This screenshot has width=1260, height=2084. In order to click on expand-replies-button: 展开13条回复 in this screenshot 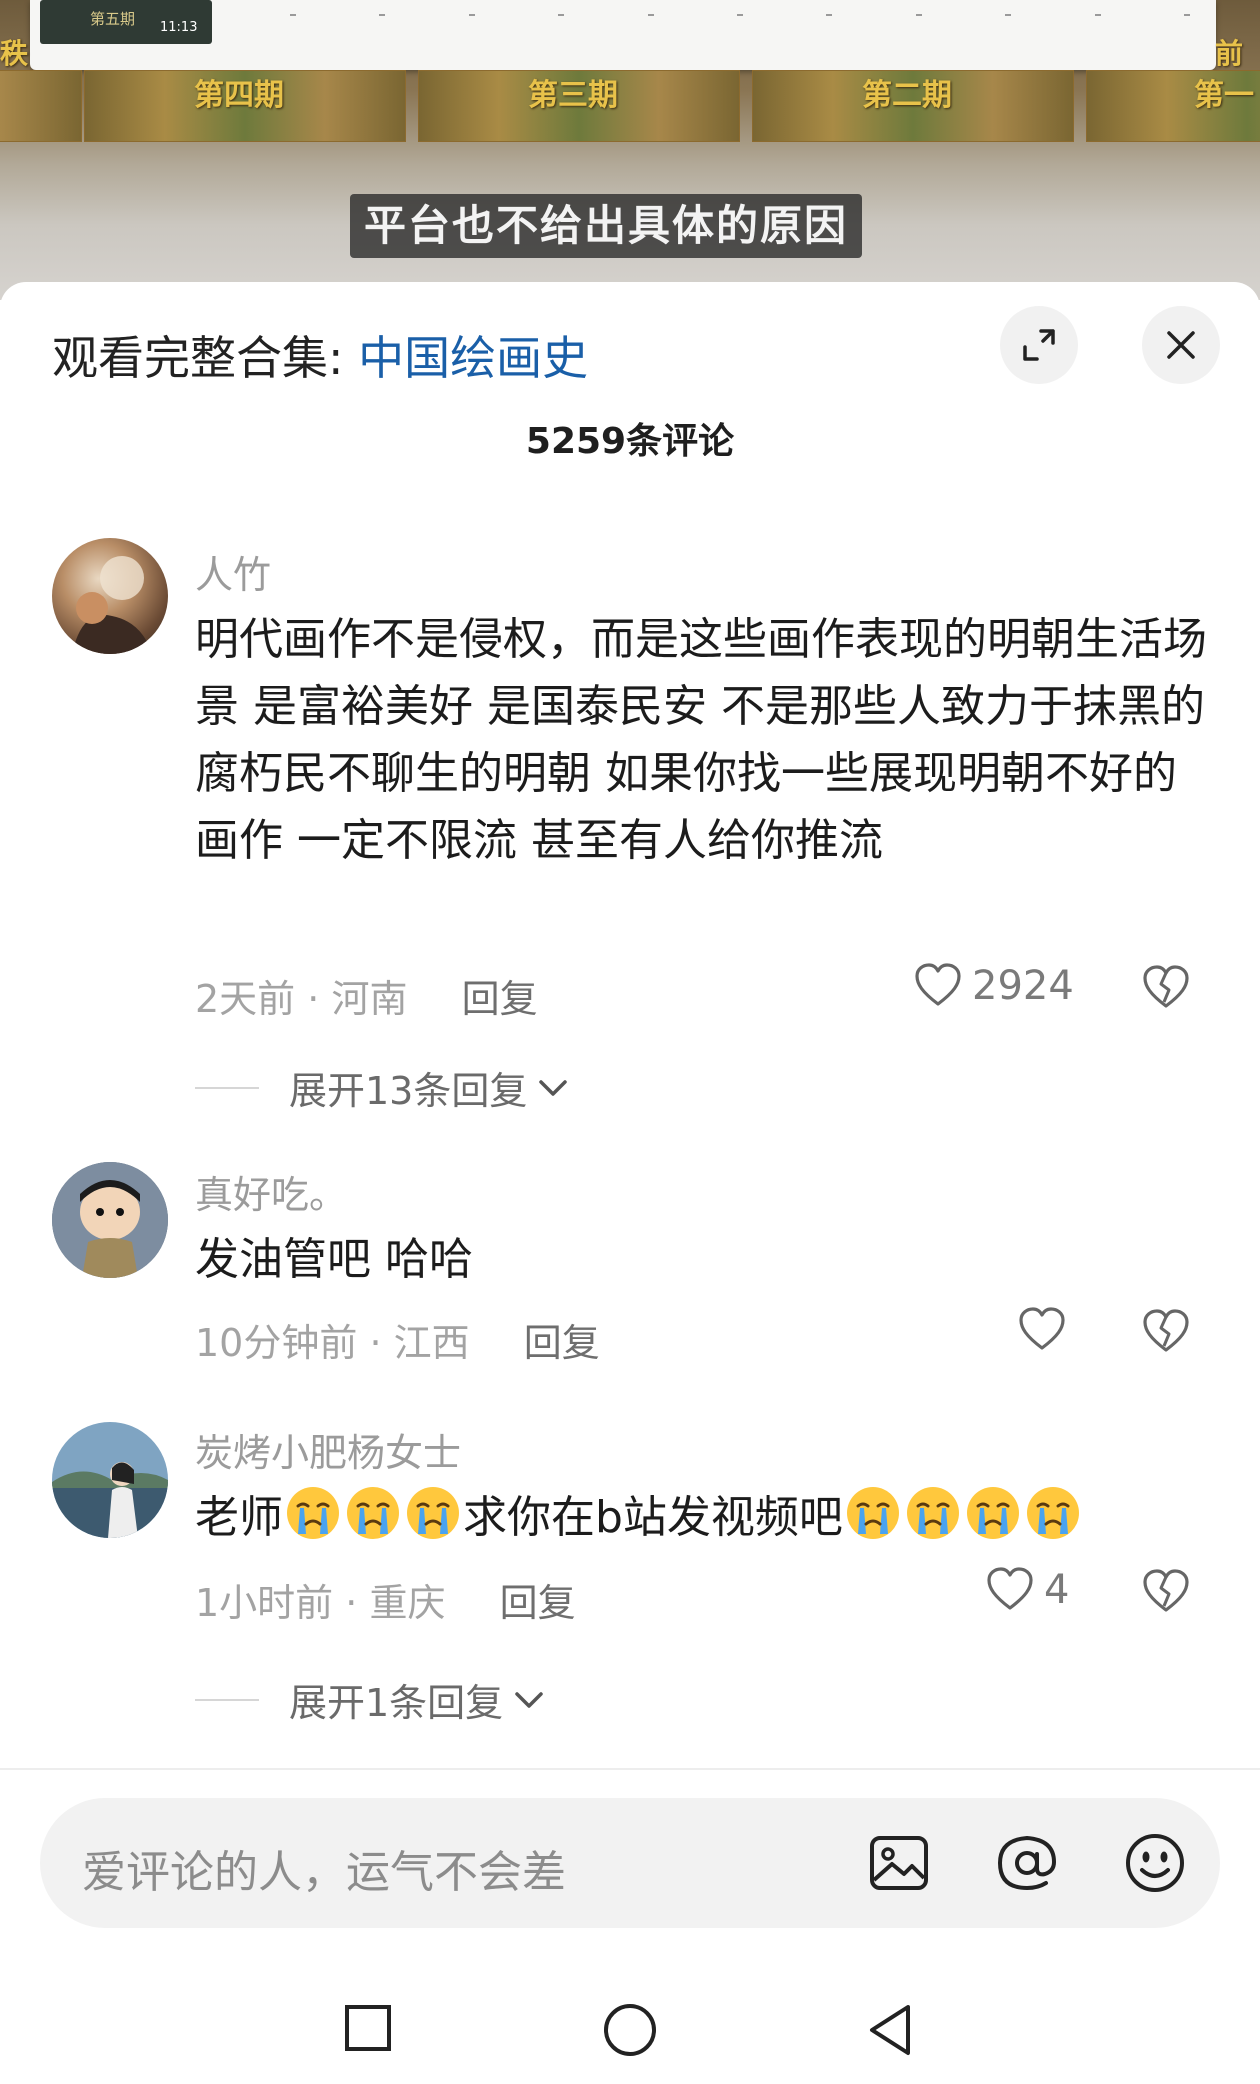, I will do `click(384, 1087)`.